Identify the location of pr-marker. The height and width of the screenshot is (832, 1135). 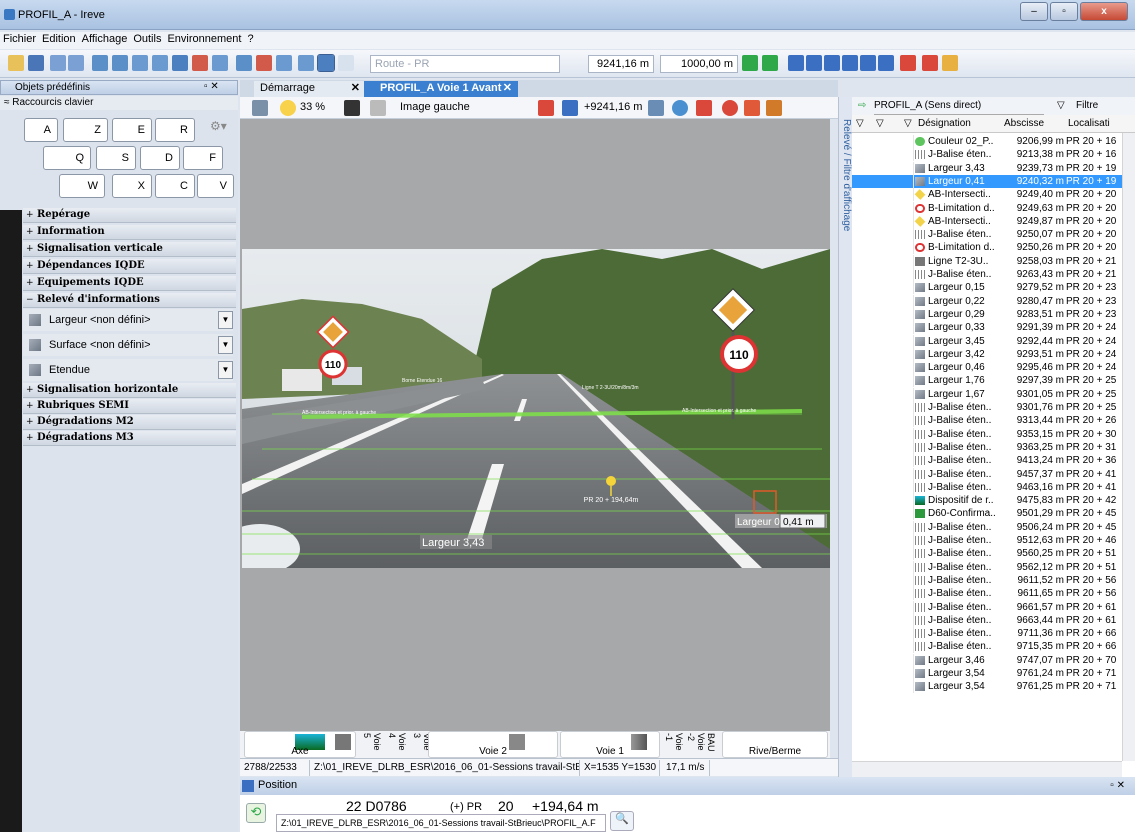
(611, 481).